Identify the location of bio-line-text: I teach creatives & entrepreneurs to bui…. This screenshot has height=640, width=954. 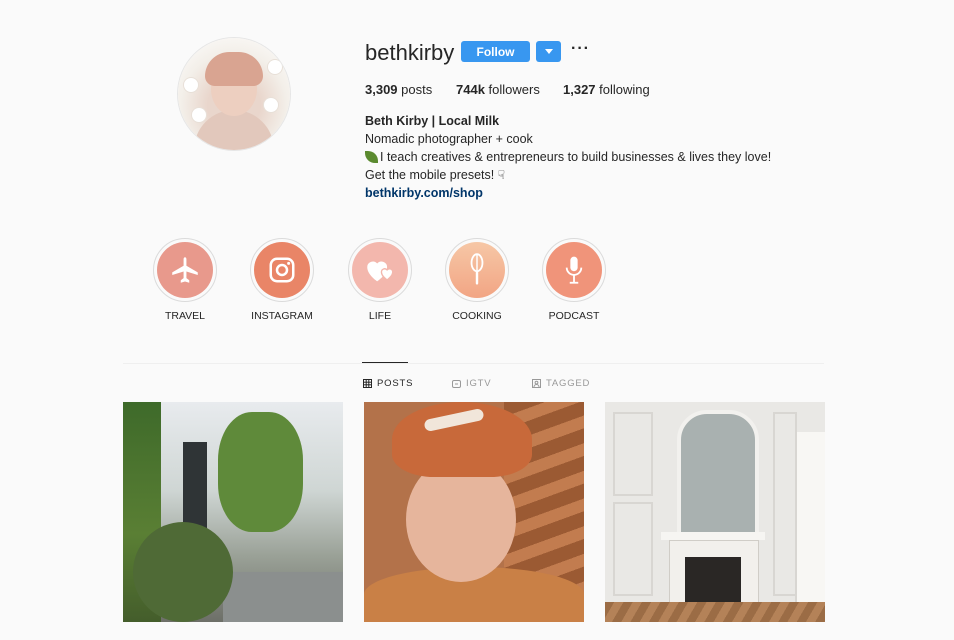
(576, 157).